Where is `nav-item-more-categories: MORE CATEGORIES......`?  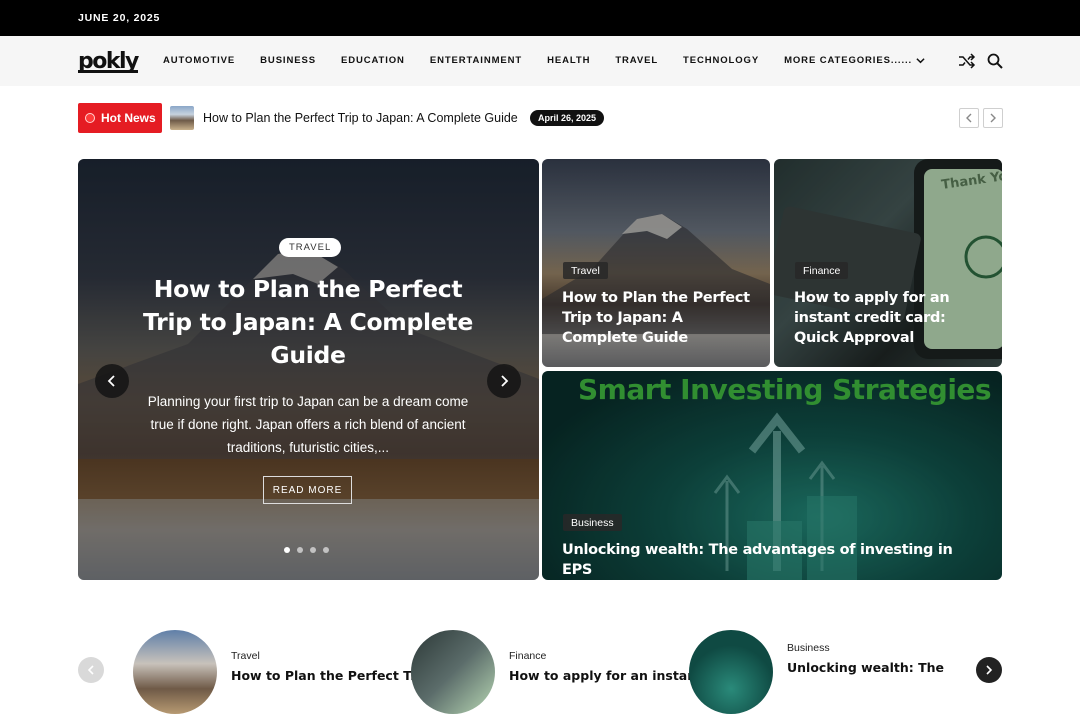 nav-item-more-categories: MORE CATEGORIES...... is located at coordinates (854, 60).